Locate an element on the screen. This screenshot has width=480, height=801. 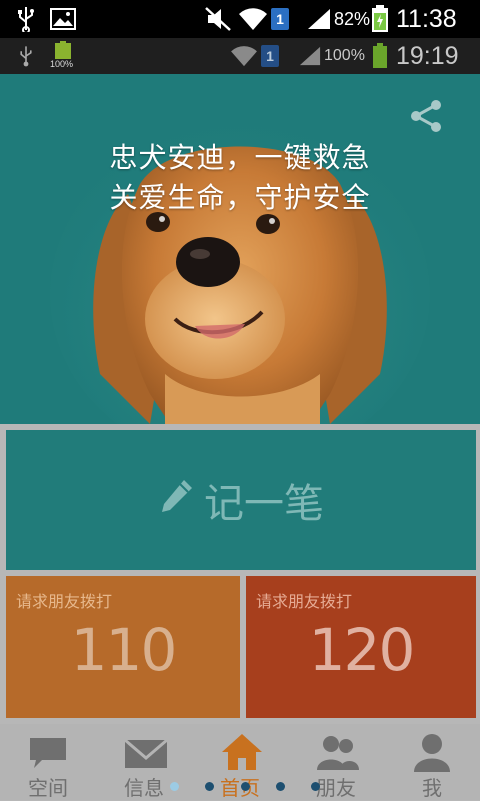
page-indicator is located at coordinates (245, 786).